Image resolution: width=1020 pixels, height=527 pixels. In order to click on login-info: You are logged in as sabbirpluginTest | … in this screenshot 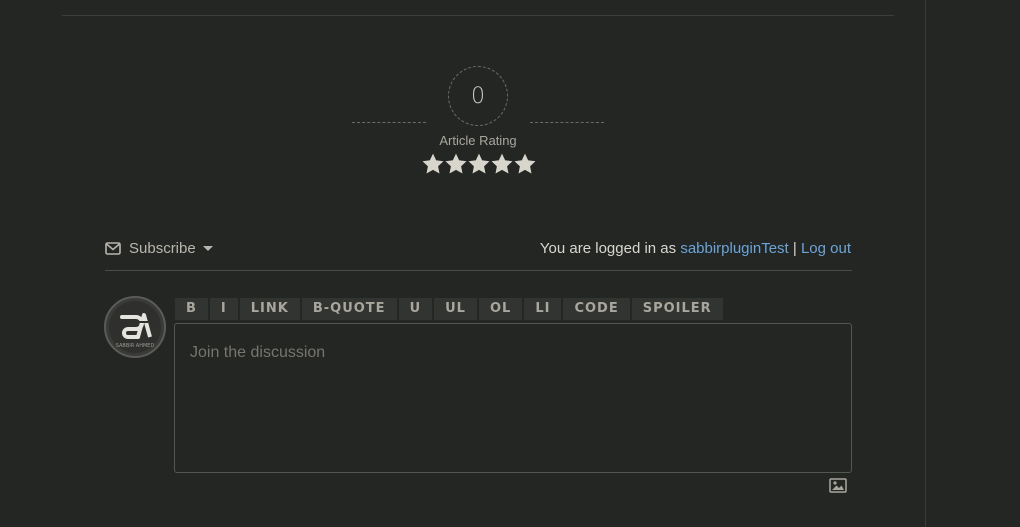, I will do `click(695, 248)`.